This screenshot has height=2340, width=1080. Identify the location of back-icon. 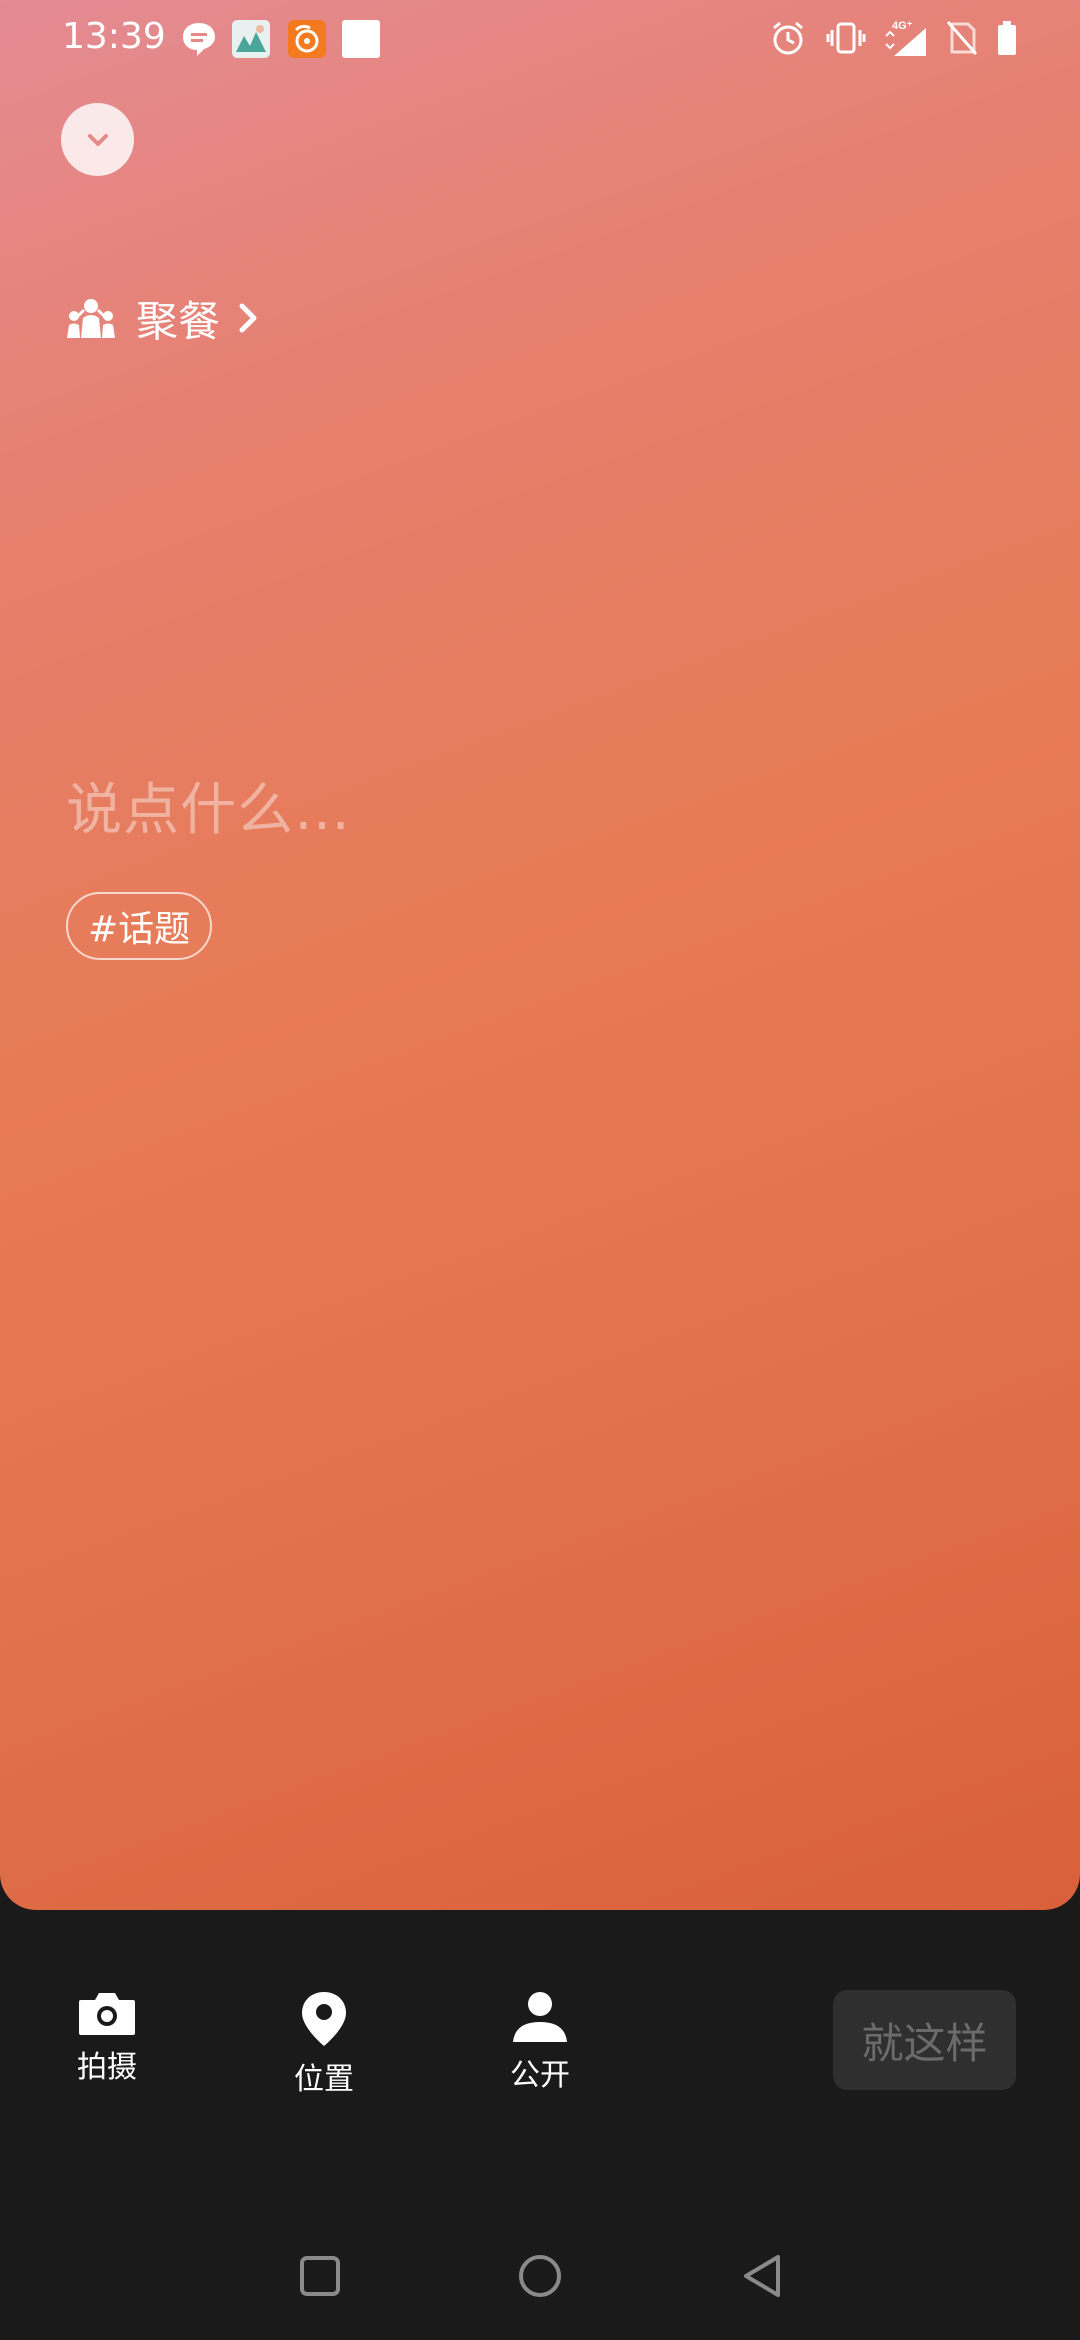
(763, 2276).